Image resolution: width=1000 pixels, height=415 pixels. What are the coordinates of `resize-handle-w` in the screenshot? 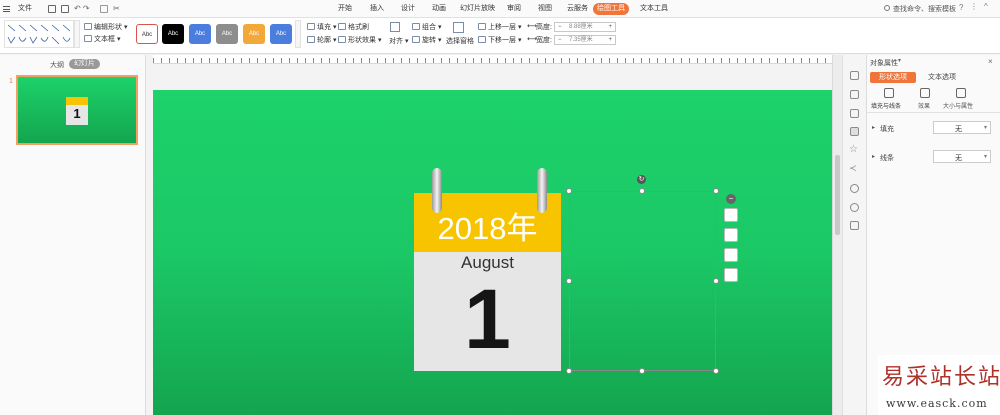 It's located at (569, 281).